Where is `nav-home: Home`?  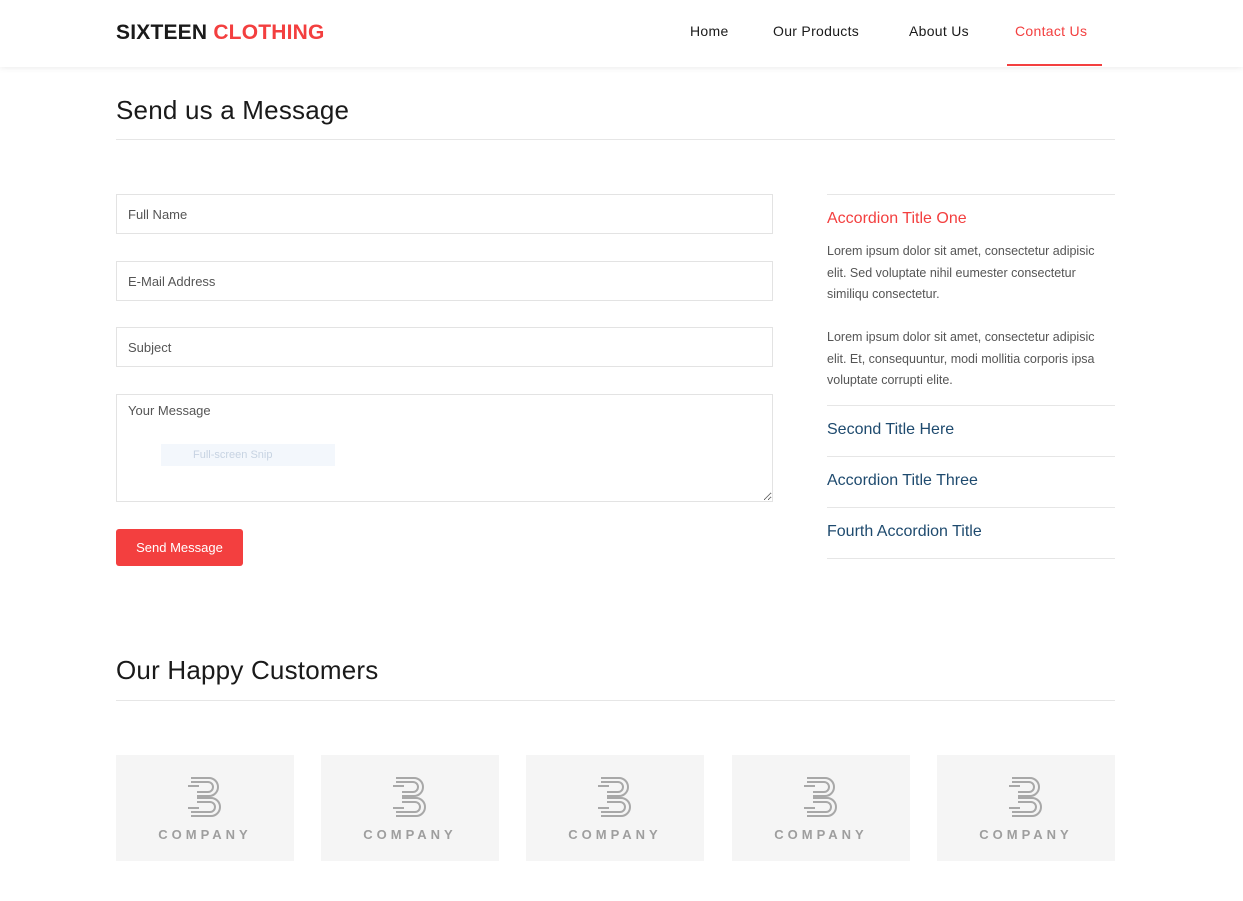
nav-home: Home is located at coordinates (709, 31).